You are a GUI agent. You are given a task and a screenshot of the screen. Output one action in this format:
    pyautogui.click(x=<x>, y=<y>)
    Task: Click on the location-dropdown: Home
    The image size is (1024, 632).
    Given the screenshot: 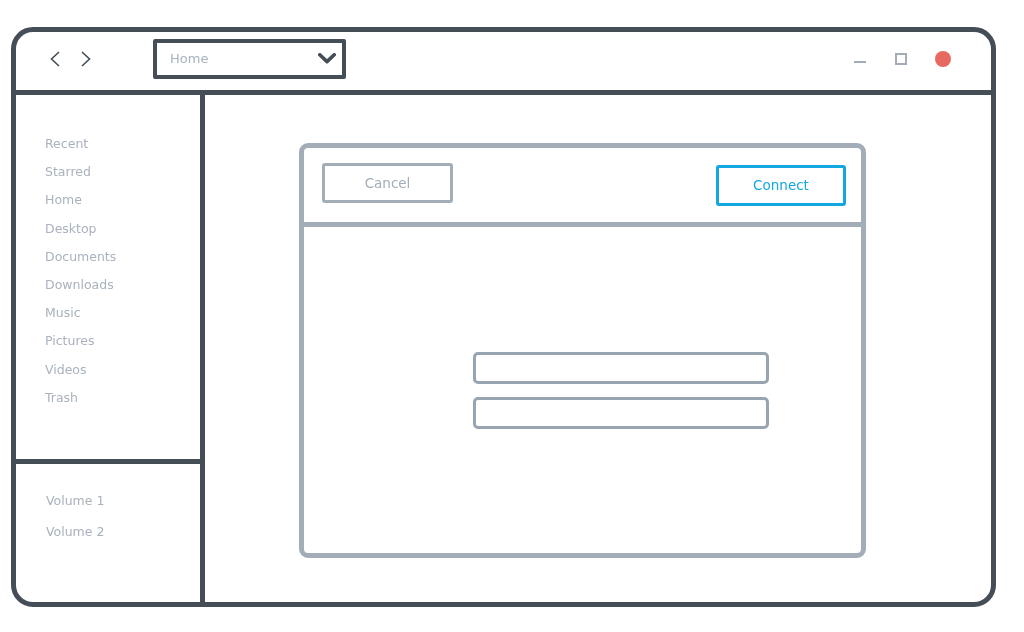 What is the action you would take?
    pyautogui.click(x=249, y=58)
    